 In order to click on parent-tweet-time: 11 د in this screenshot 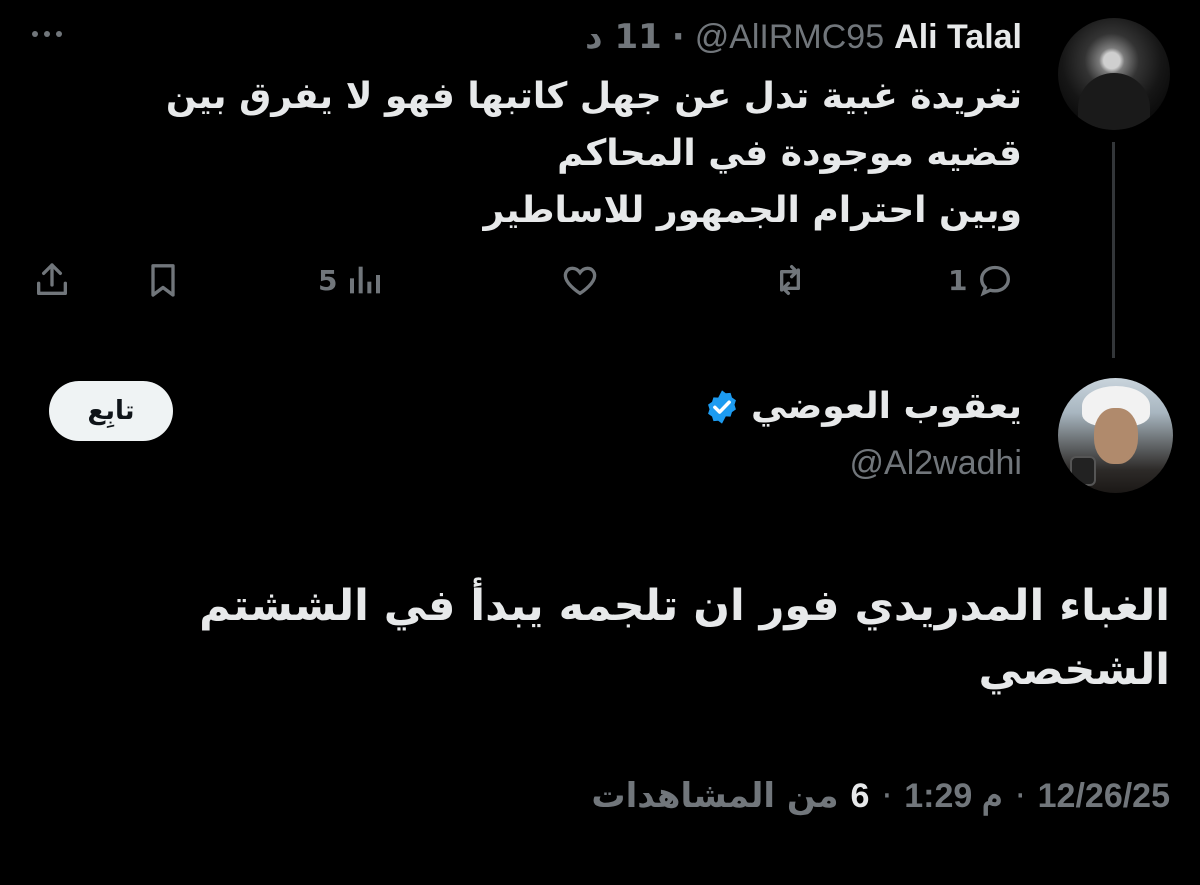, I will do `click(623, 37)`.